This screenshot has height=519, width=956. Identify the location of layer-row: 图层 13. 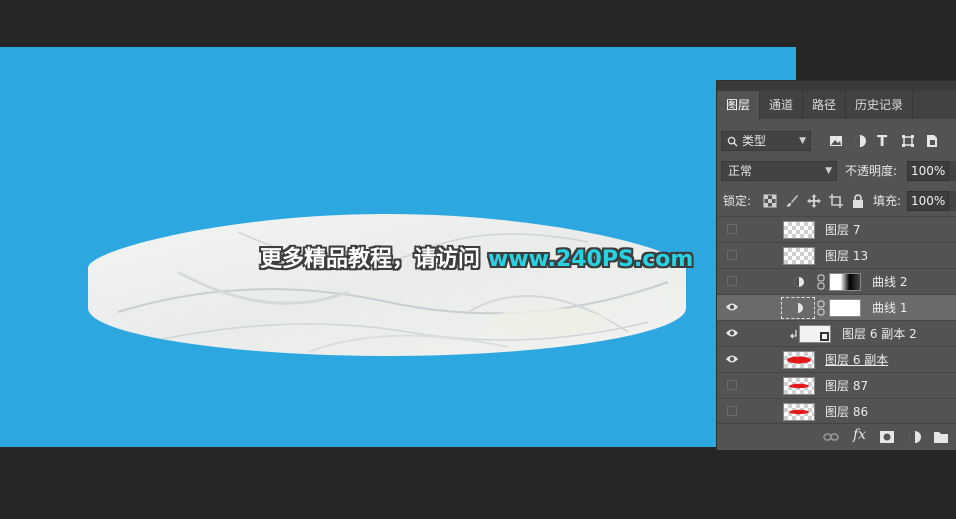
(836, 255).